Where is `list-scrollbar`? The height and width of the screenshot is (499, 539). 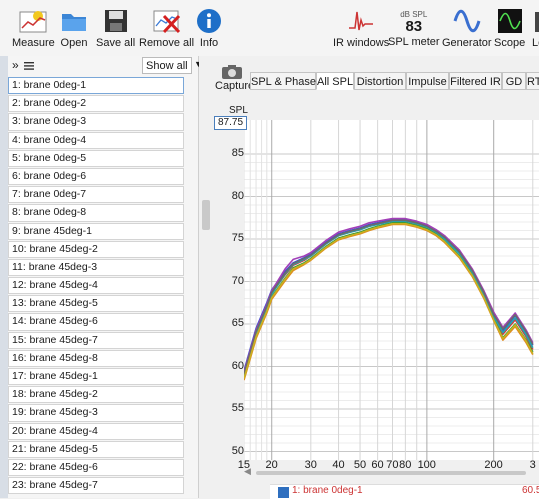
list-scrollbar is located at coordinates (206, 277).